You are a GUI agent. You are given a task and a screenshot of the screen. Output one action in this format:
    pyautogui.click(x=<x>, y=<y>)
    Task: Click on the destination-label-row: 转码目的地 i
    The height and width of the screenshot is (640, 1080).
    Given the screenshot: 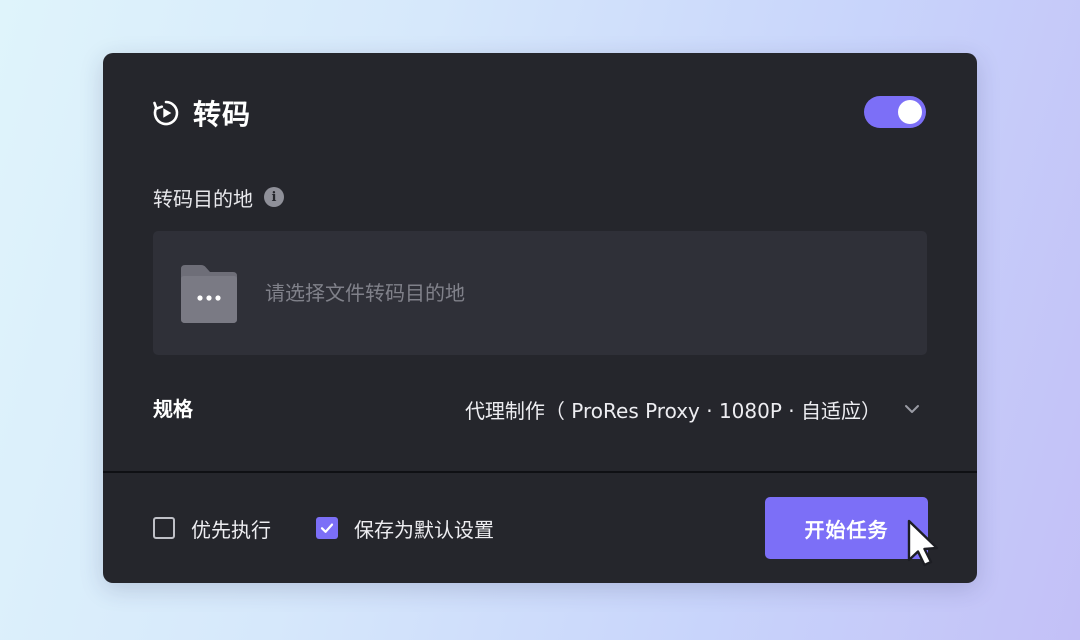 What is the action you would take?
    pyautogui.click(x=218, y=197)
    